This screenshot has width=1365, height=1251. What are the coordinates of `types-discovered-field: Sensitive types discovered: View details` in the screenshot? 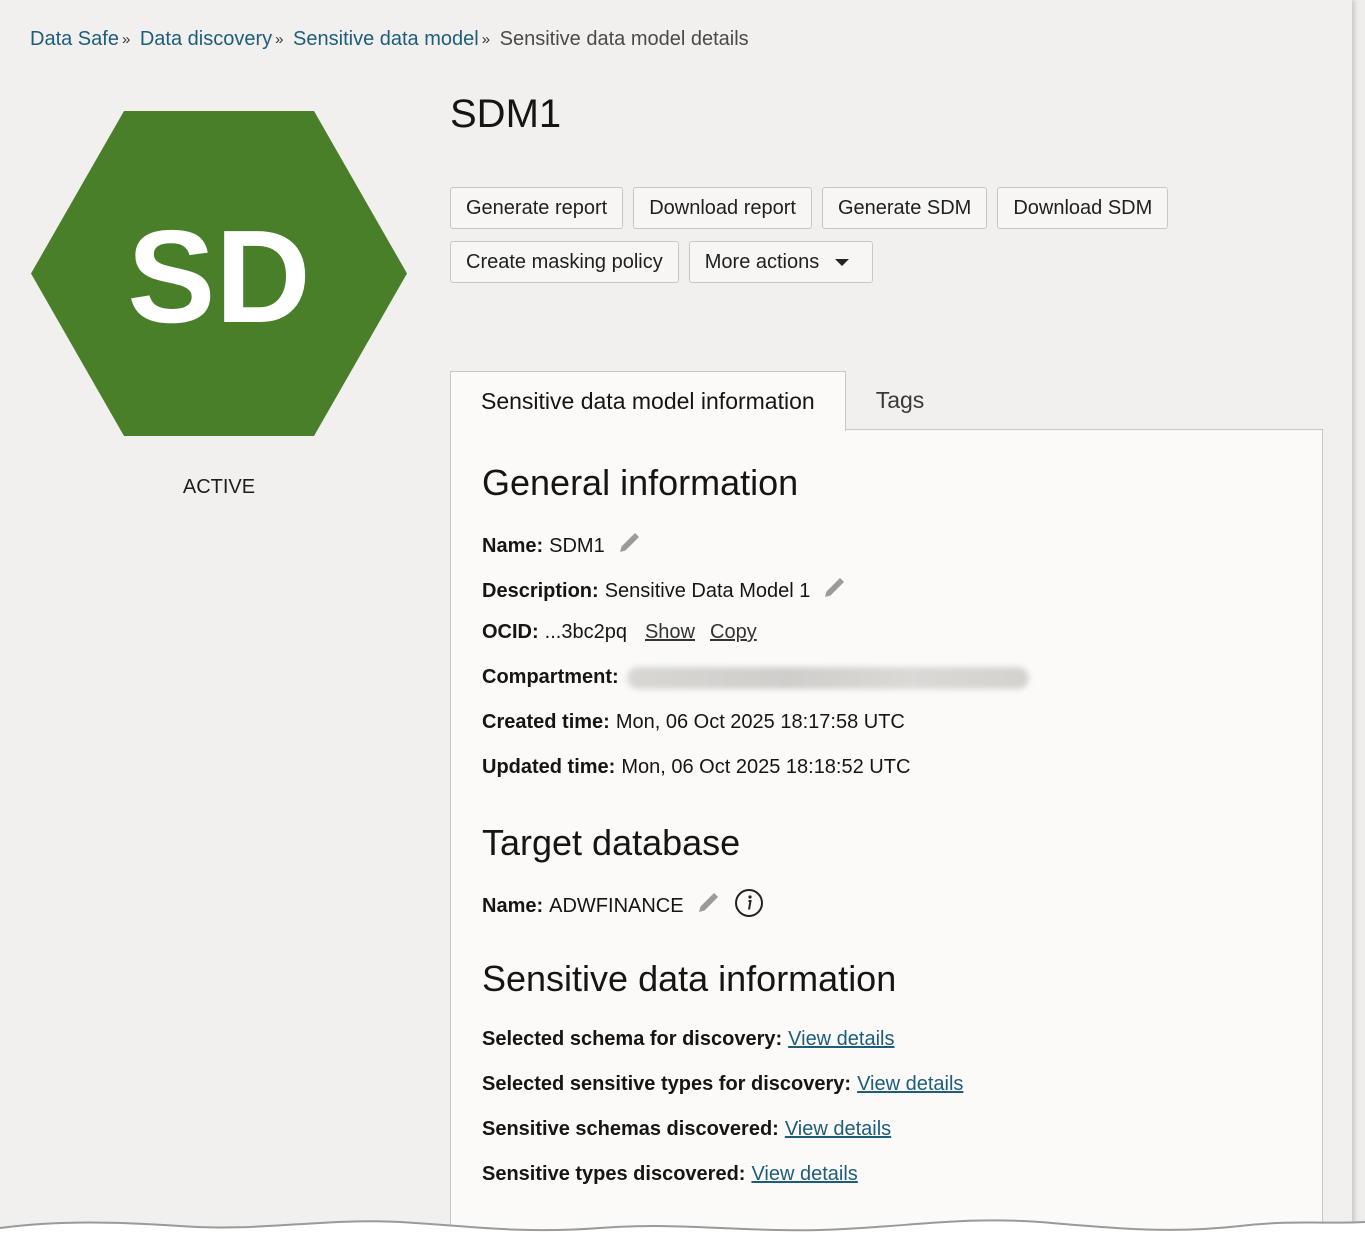 It's located at (670, 1174).